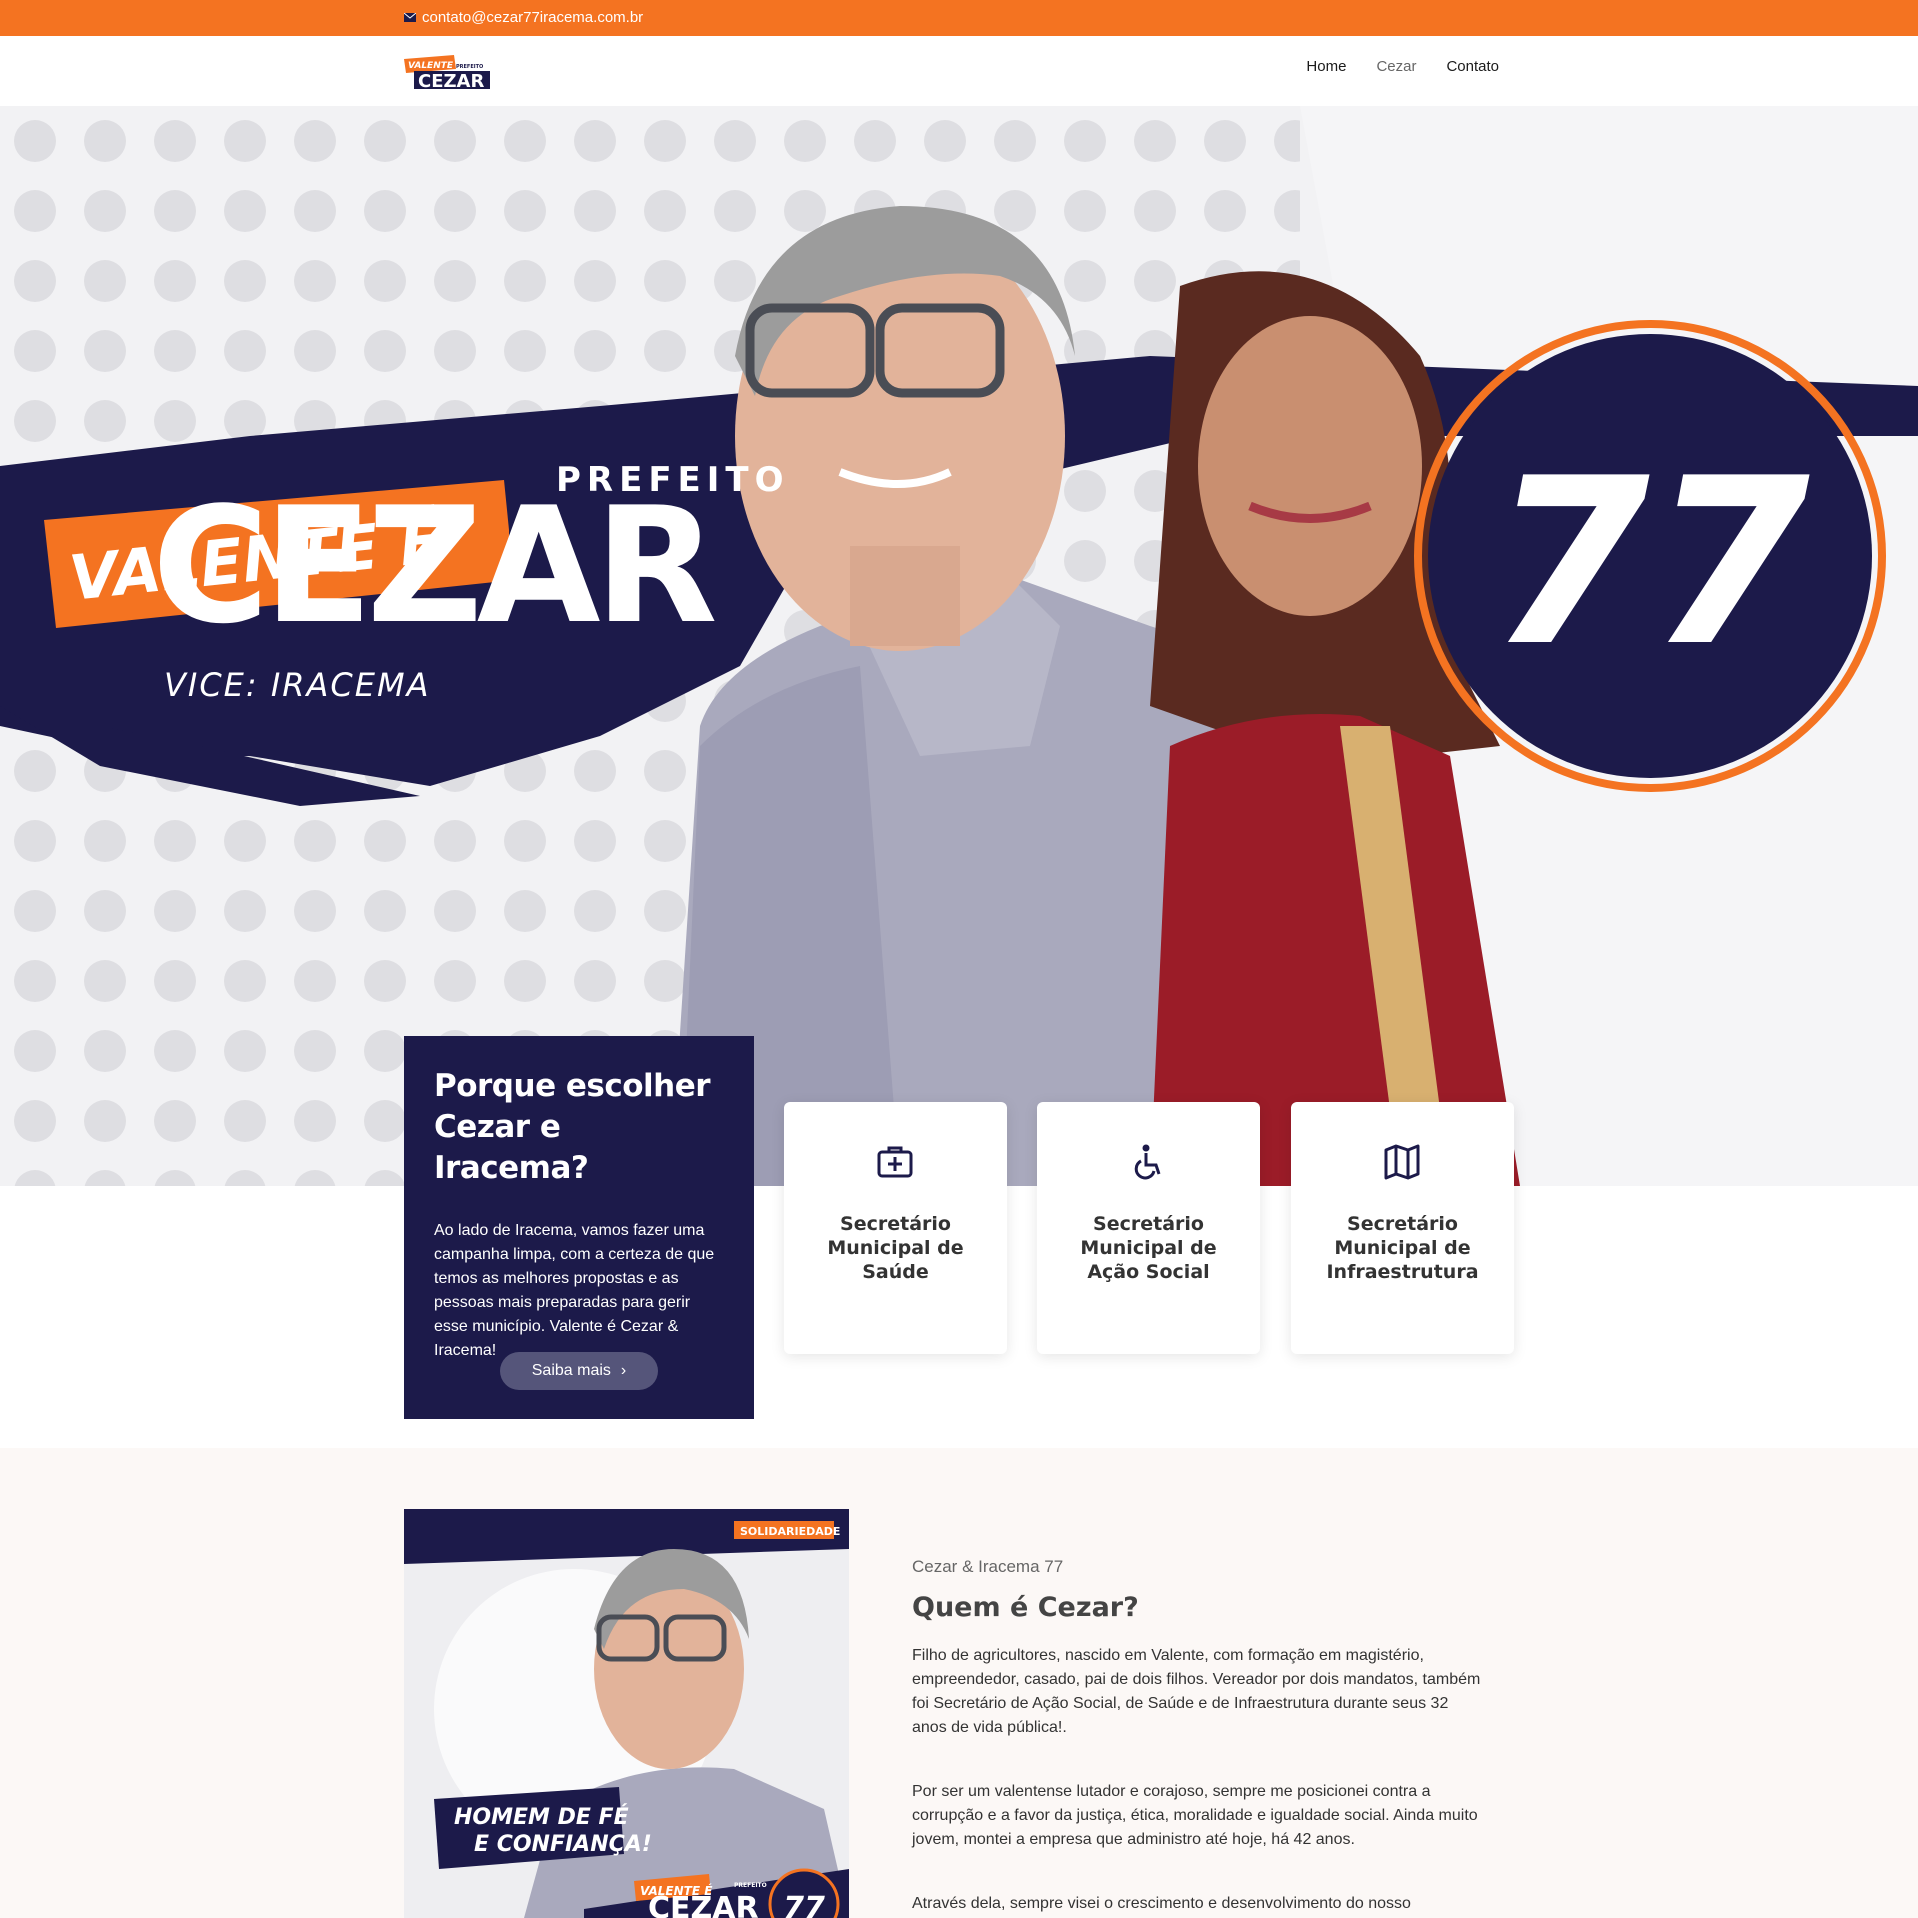  I want to click on logo-slogan: VALENTE É, so click(435, 65).